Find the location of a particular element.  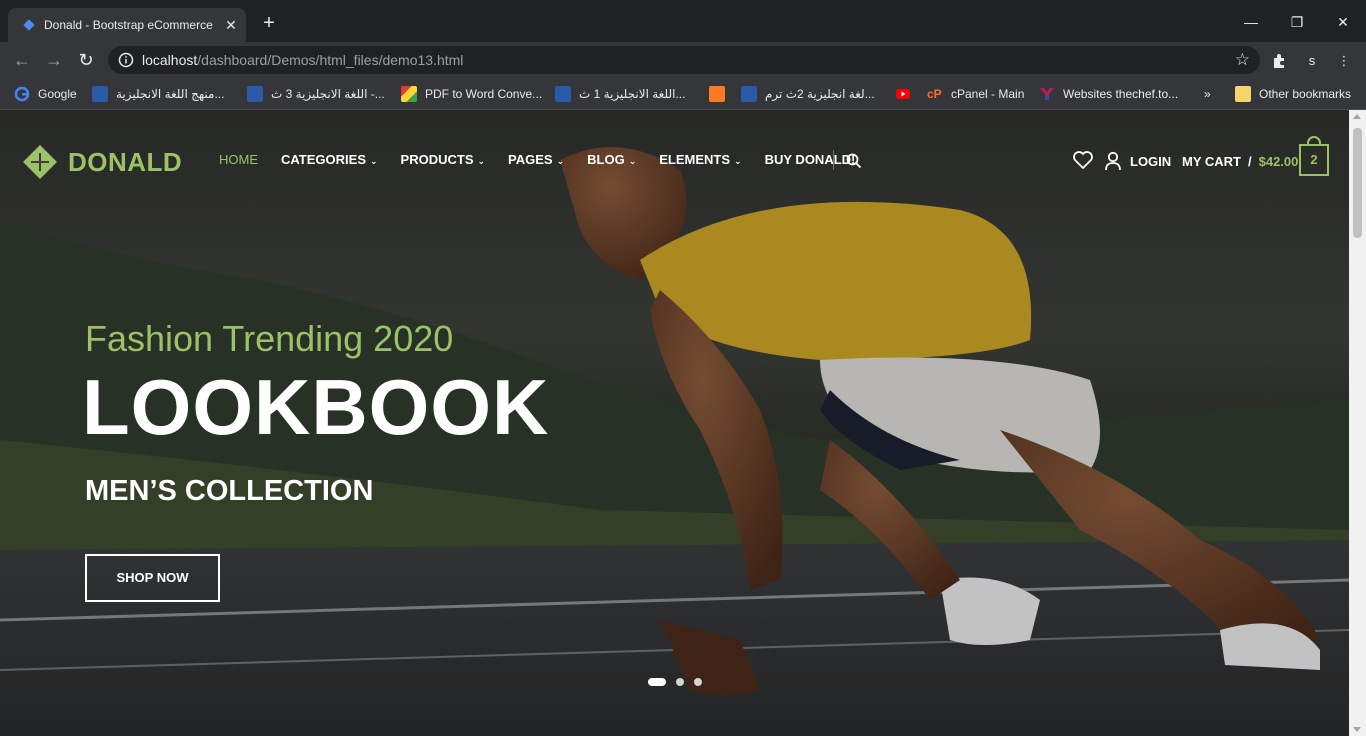

menu-kebab-icon: ⋮ is located at coordinates (1344, 61).